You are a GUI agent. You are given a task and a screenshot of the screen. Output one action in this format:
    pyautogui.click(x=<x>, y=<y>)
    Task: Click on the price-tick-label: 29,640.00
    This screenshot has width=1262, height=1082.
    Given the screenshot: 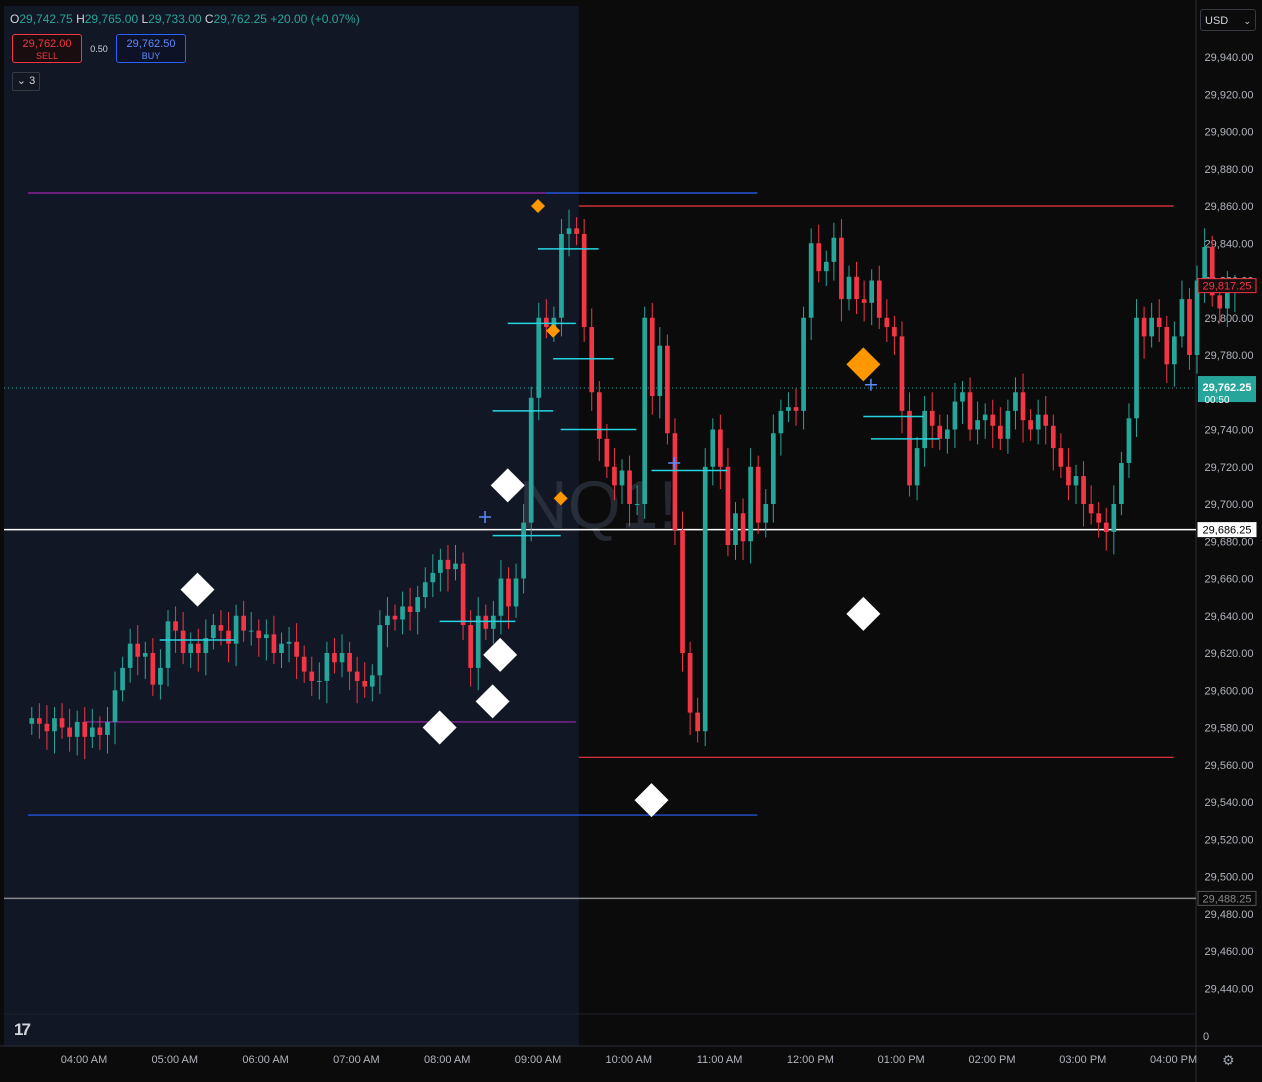 What is the action you would take?
    pyautogui.click(x=1229, y=617)
    